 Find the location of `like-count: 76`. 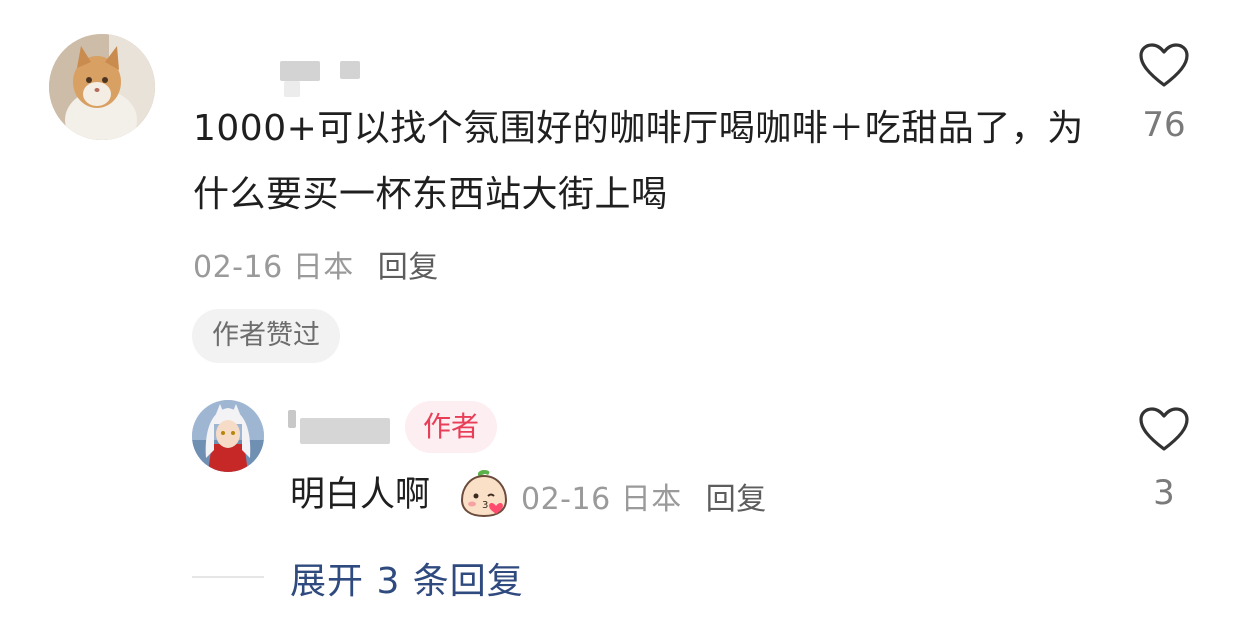

like-count: 76 is located at coordinates (1164, 125).